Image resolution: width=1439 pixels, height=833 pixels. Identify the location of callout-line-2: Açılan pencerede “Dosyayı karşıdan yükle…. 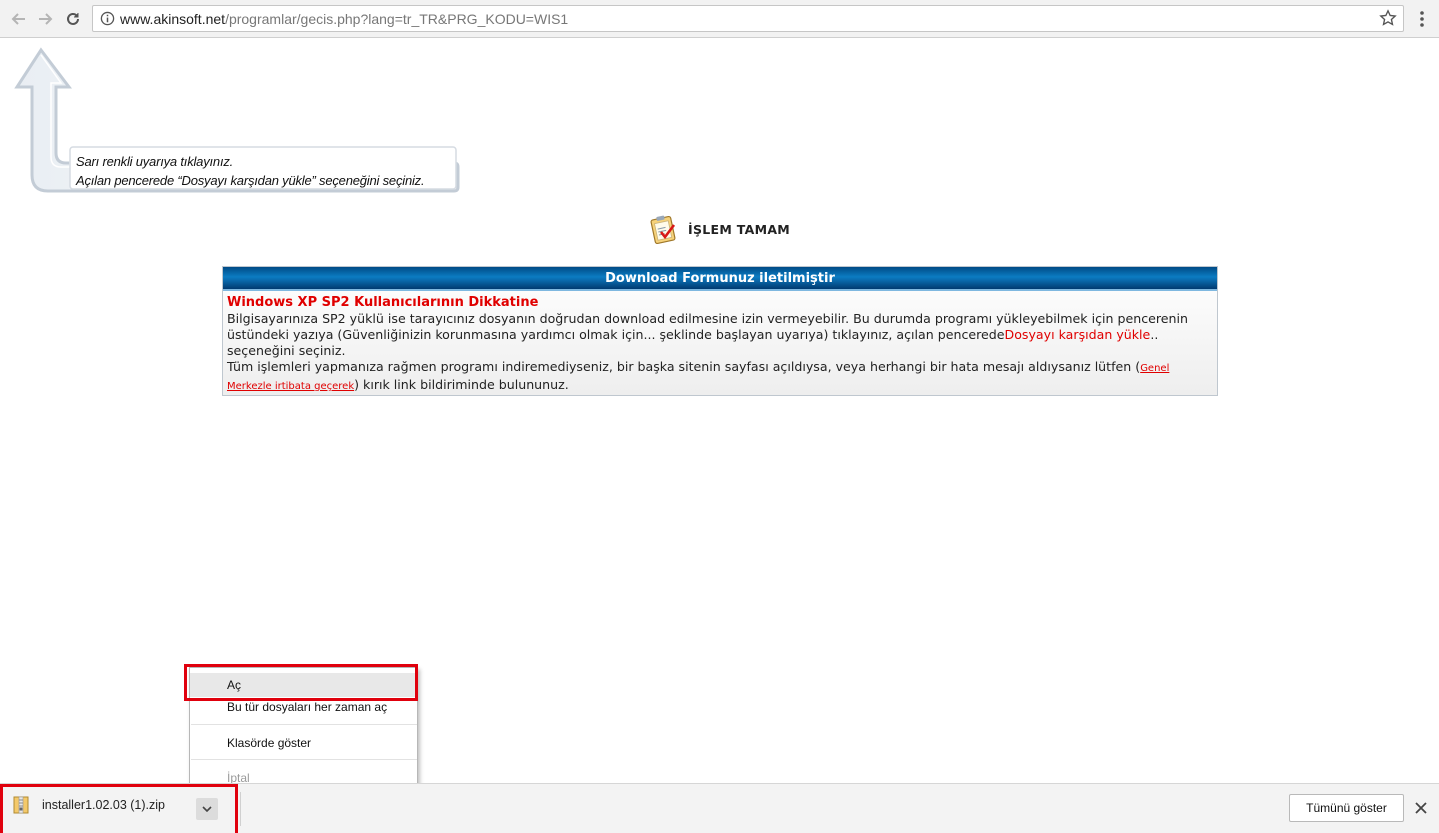
(250, 180).